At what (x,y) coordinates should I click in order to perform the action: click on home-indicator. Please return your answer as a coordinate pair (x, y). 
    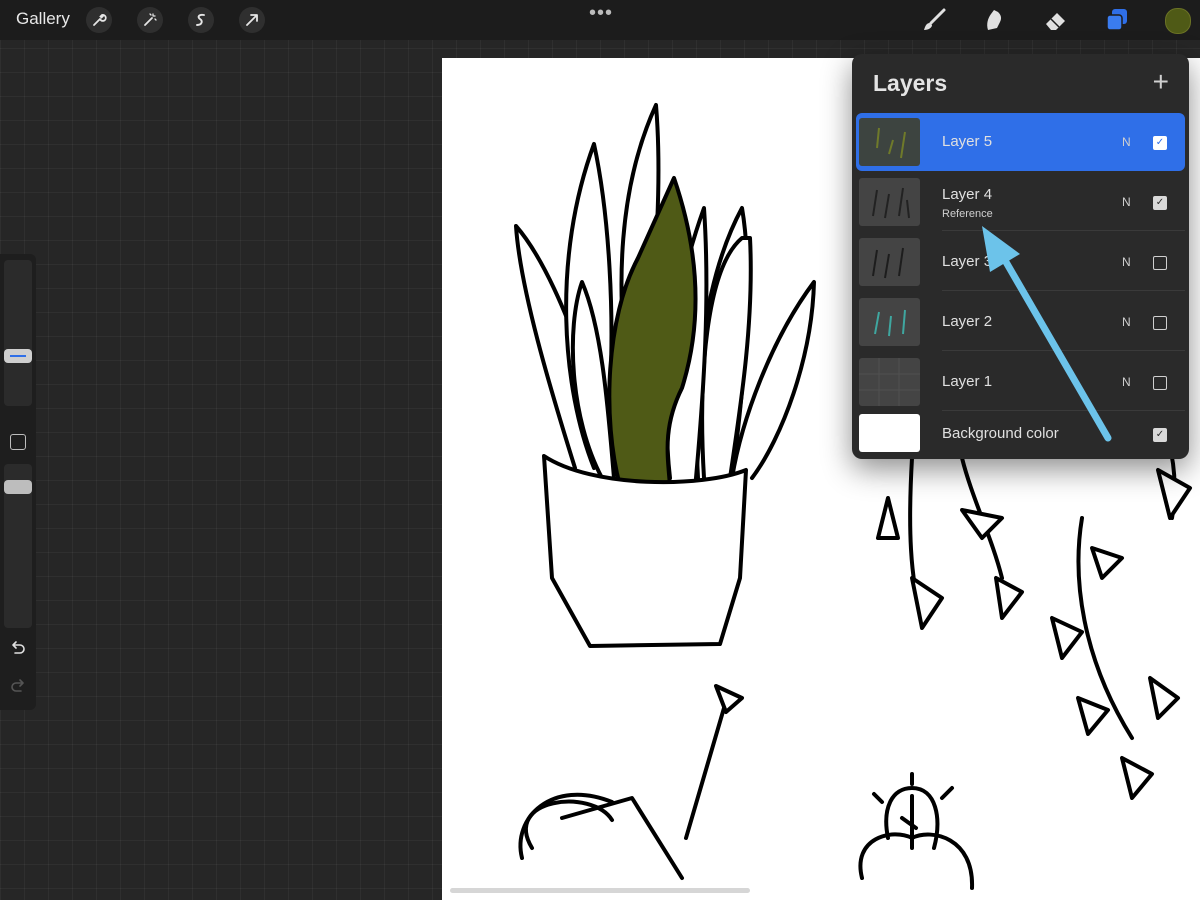
    Looking at the image, I should click on (600, 890).